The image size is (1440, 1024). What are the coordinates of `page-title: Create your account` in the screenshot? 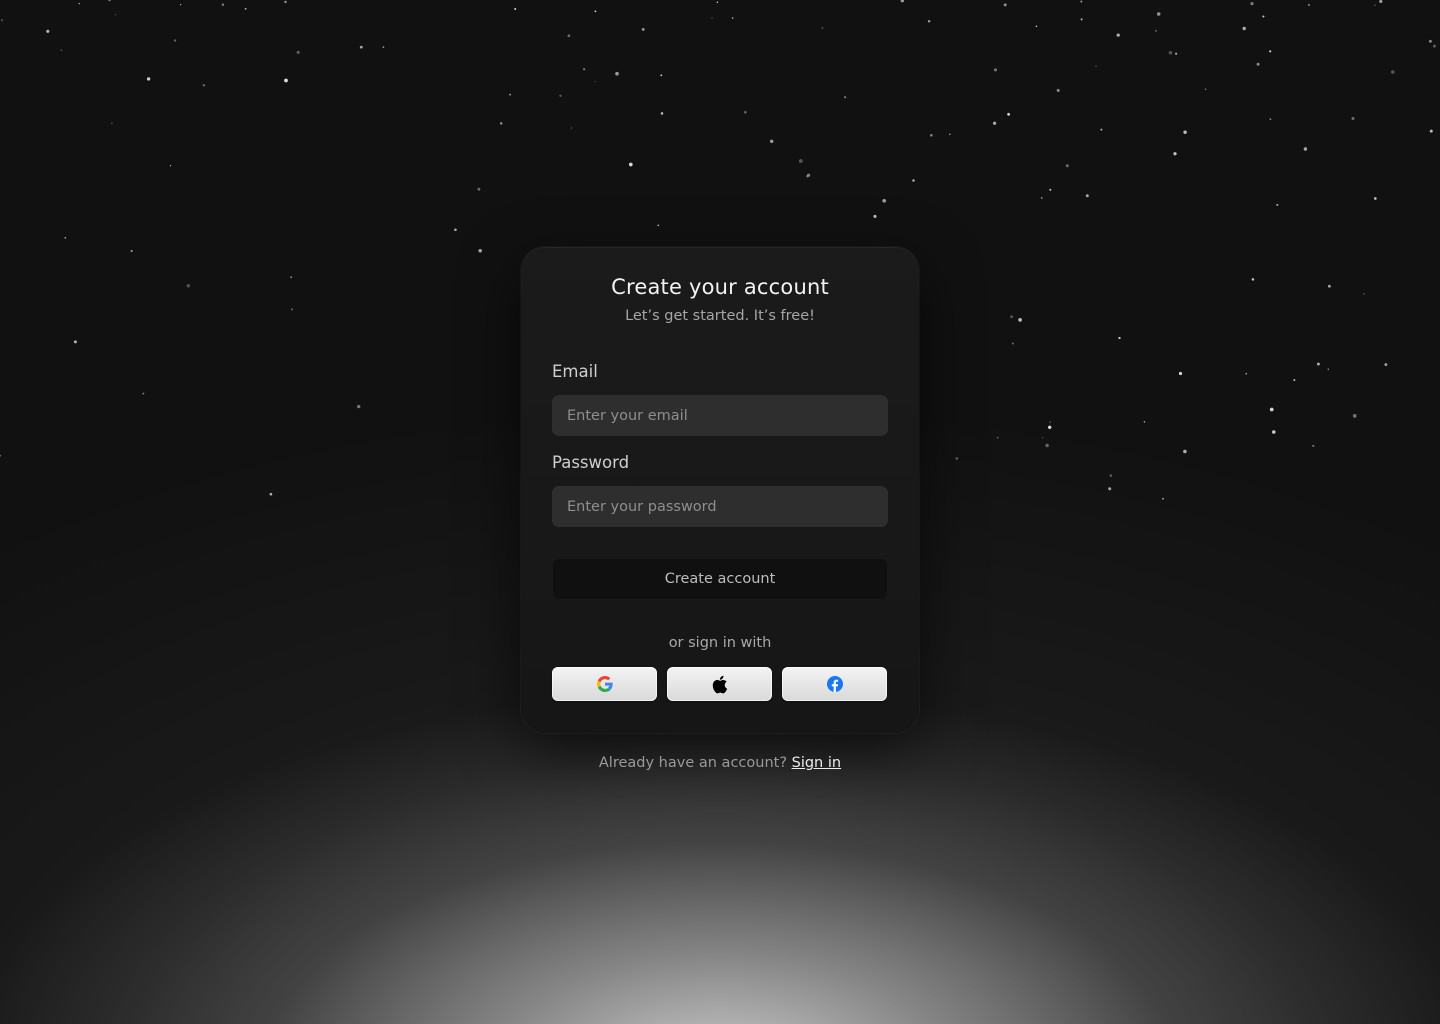 It's located at (720, 287).